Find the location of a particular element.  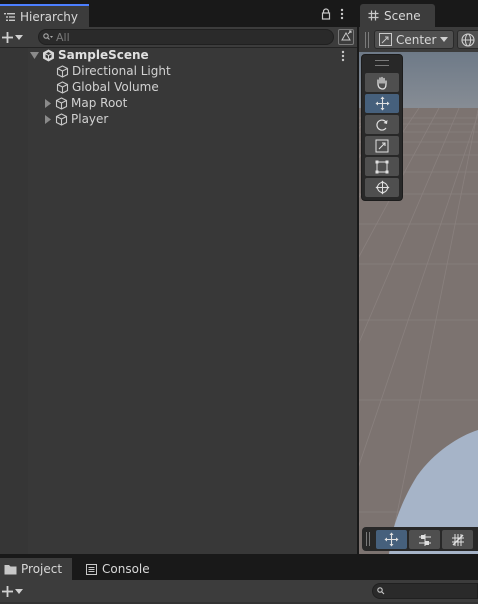

sliders-icon is located at coordinates (425, 540).